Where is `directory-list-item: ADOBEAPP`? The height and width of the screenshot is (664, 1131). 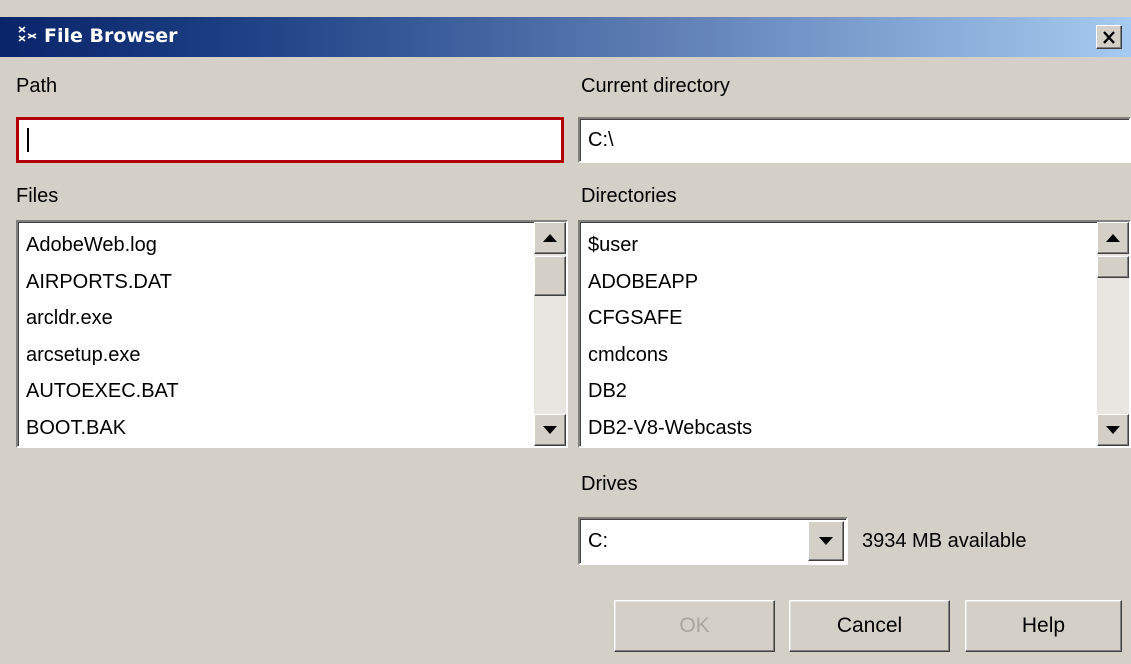 directory-list-item: ADOBEAPP is located at coordinates (670, 285).